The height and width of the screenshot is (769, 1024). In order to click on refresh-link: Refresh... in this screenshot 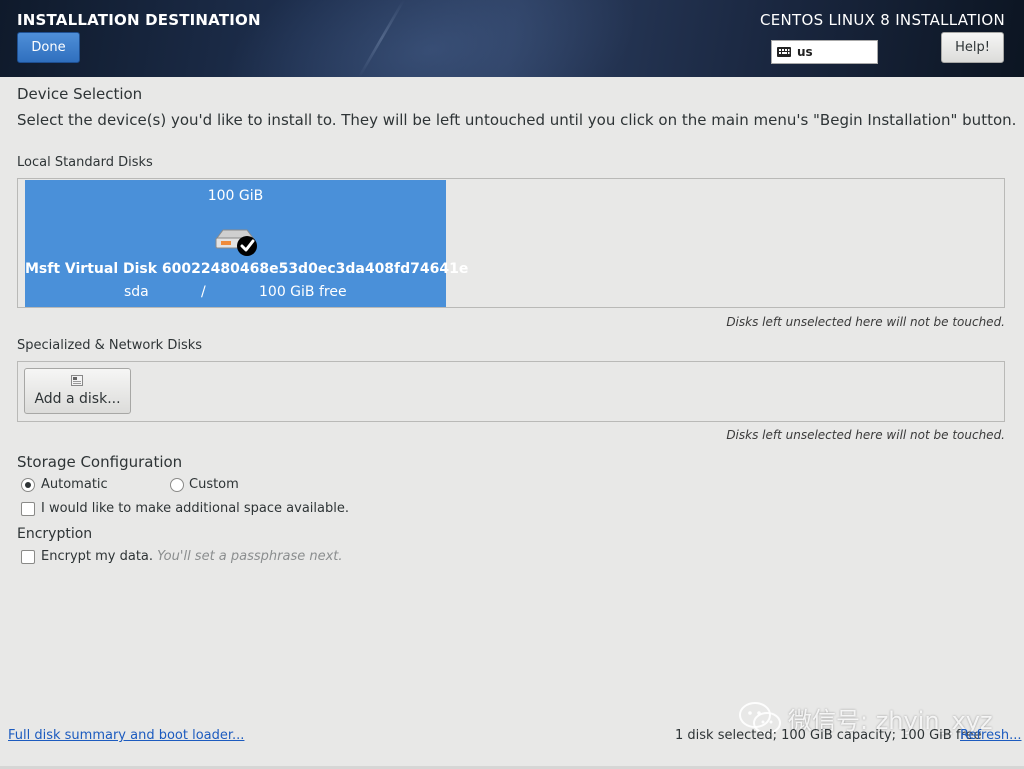, I will do `click(991, 735)`.